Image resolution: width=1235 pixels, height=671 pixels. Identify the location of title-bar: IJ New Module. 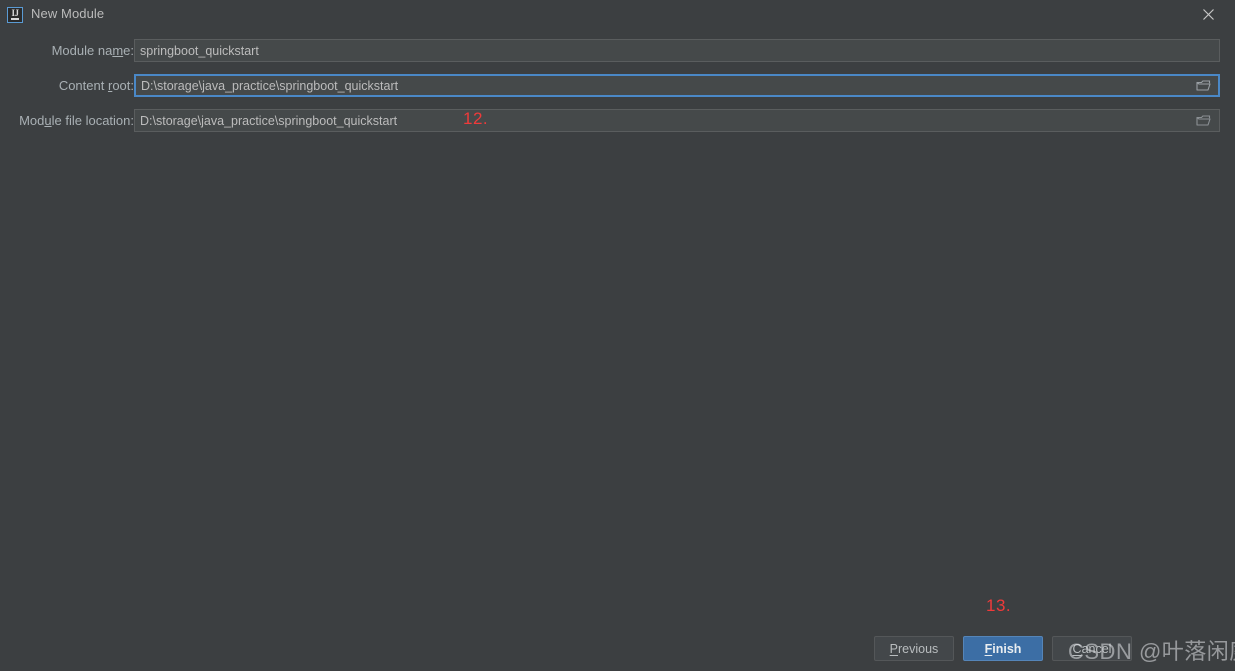
(617, 14).